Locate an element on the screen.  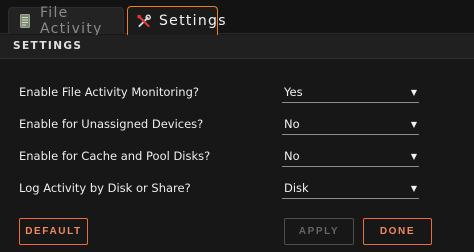
tab-file-activity-label: File Activity is located at coordinates (71, 21).